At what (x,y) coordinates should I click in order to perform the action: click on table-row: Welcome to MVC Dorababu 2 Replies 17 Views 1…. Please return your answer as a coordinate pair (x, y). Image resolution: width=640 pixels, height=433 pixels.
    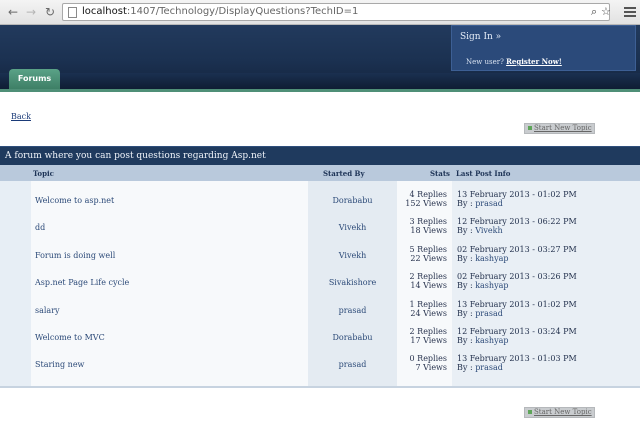
    Looking at the image, I should click on (320, 337).